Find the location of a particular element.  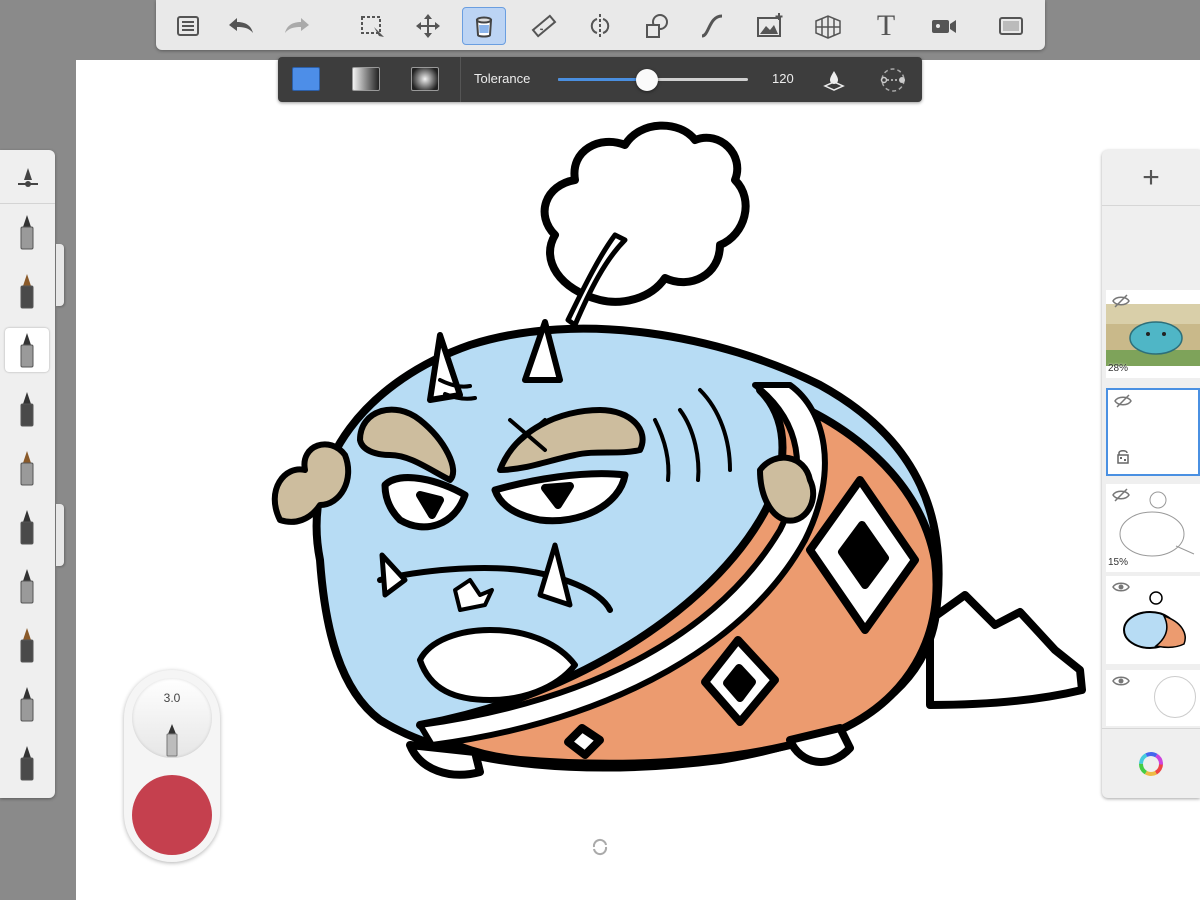

redo-icon is located at coordinates (297, 25).